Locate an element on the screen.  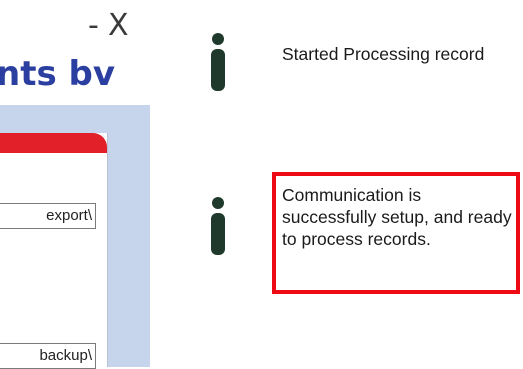
minimize-button: - is located at coordinates (93, 26).